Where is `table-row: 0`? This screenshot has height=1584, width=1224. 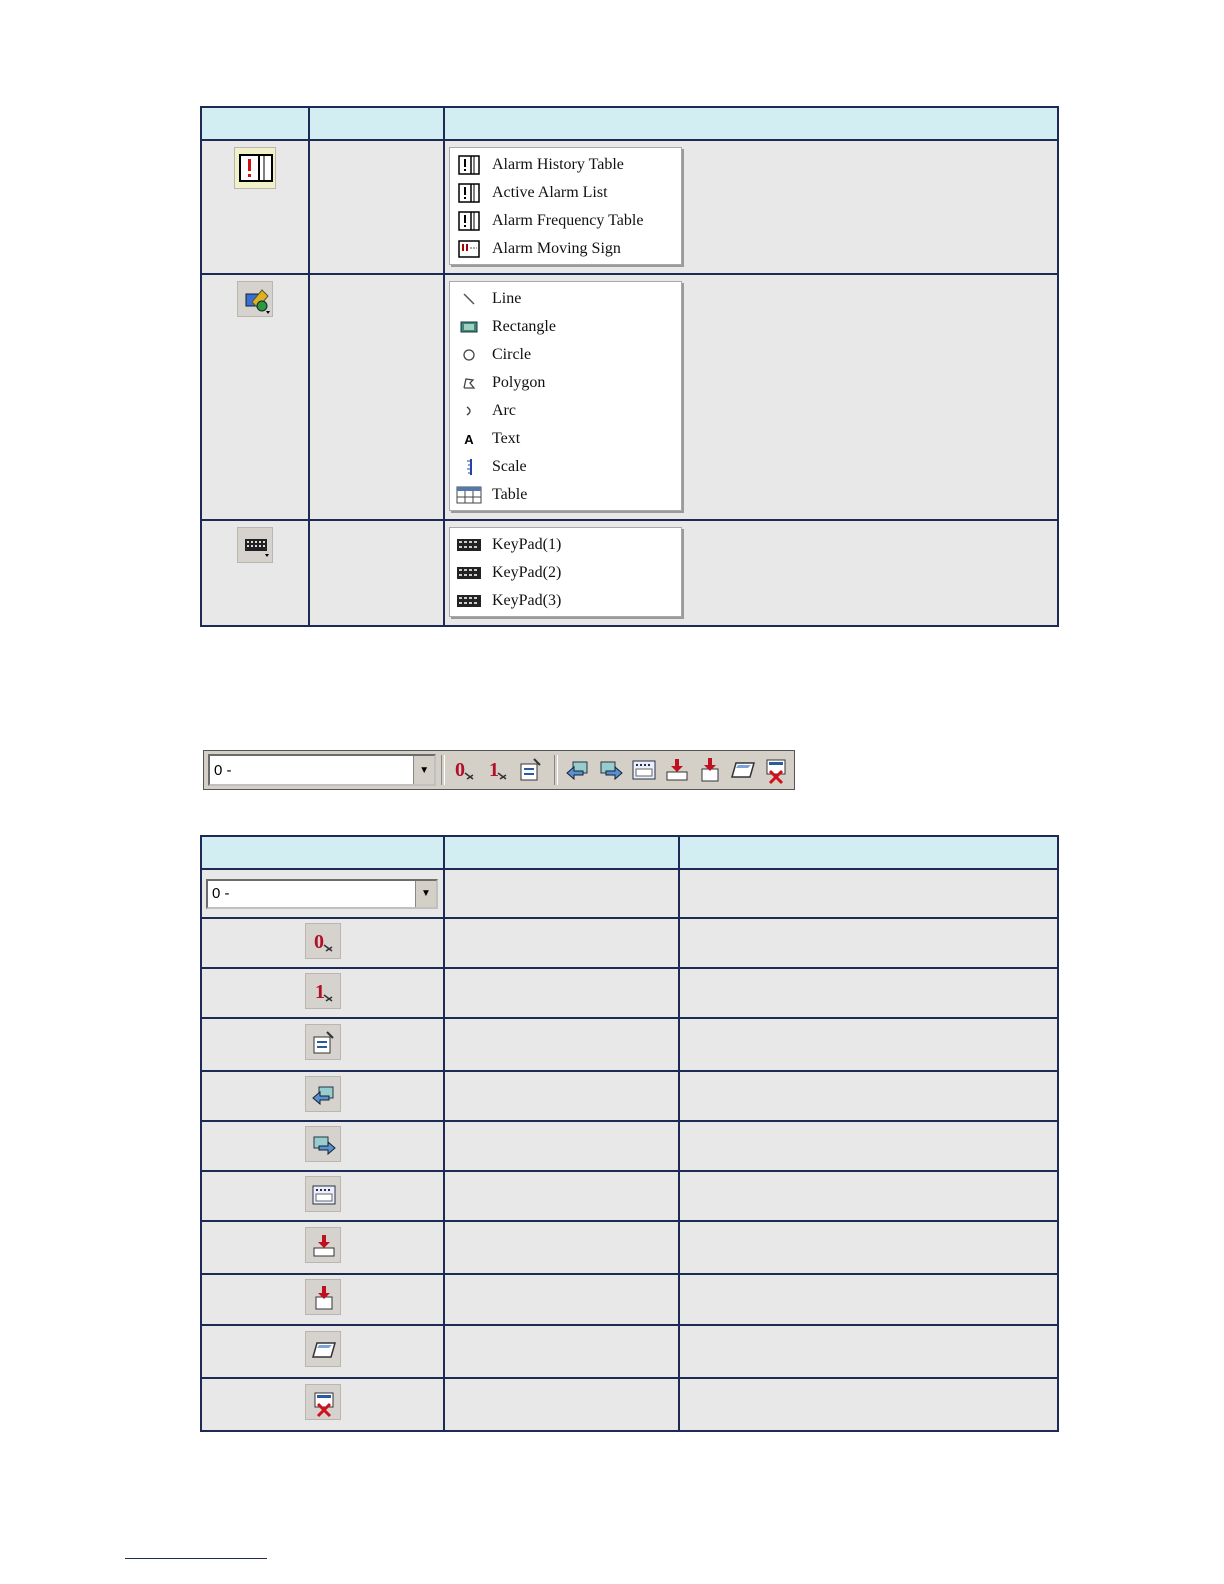
table-row: 0 is located at coordinates (629, 943).